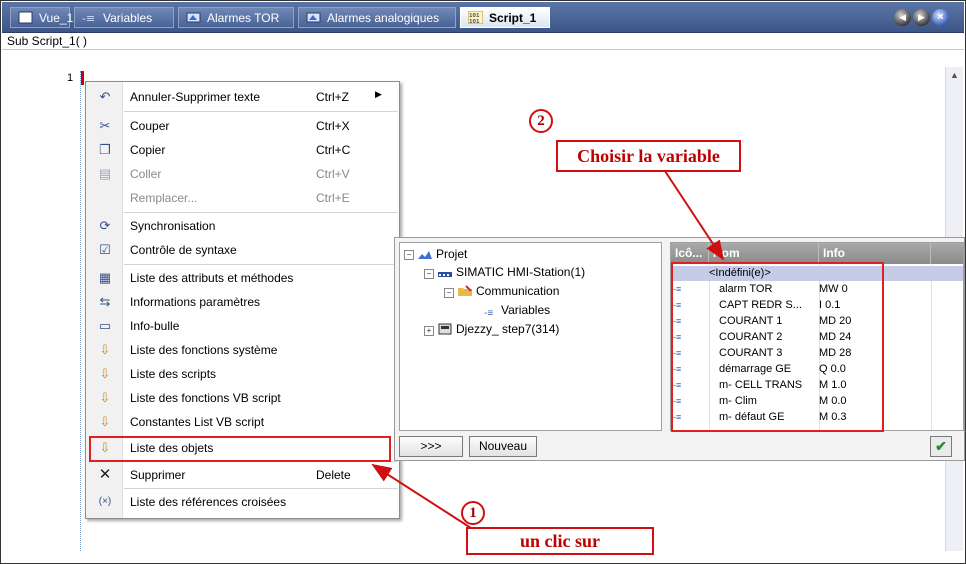  Describe the element at coordinates (692, 212) in the screenshot. I see `arrow-to-variable-list` at that location.